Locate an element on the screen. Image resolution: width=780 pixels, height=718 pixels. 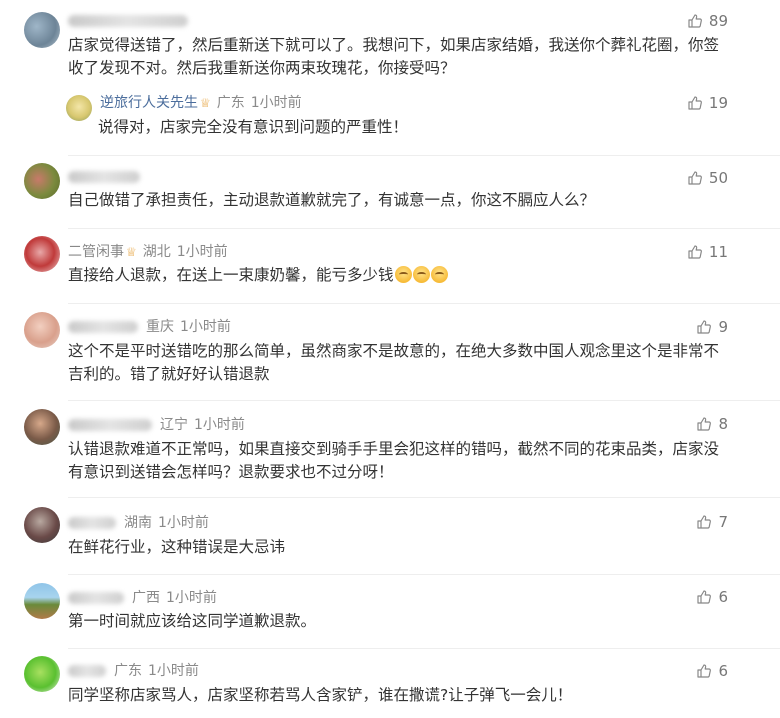
like-count: 50 is located at coordinates (718, 178).